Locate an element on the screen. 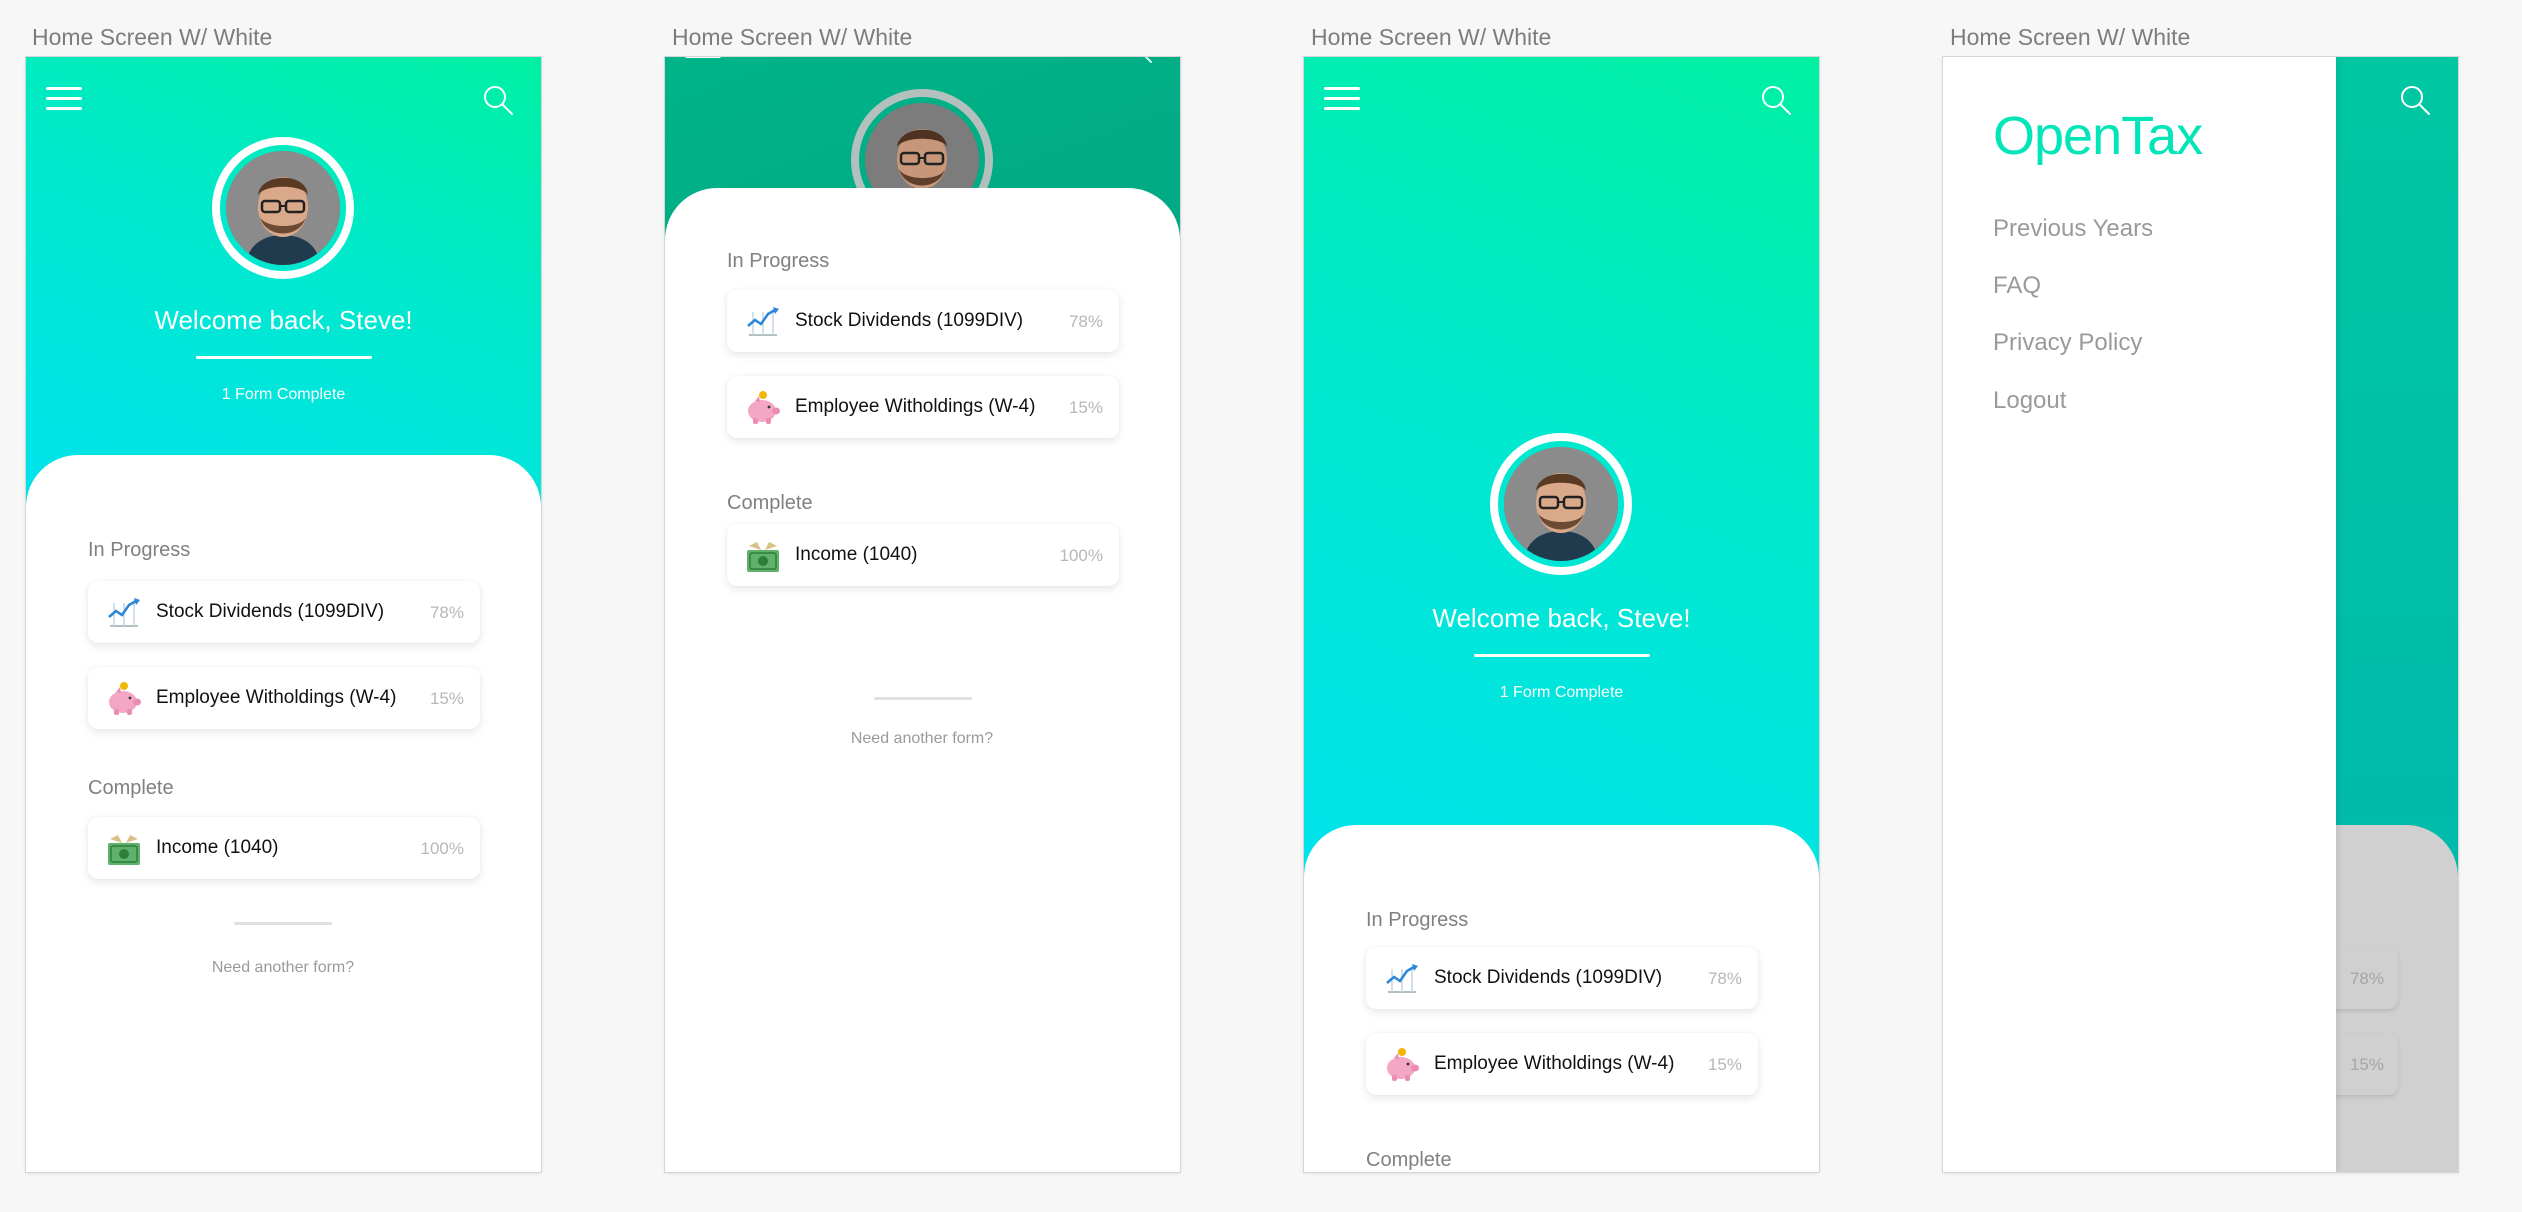  drawer-item-logout: Logout is located at coordinates (2029, 401).